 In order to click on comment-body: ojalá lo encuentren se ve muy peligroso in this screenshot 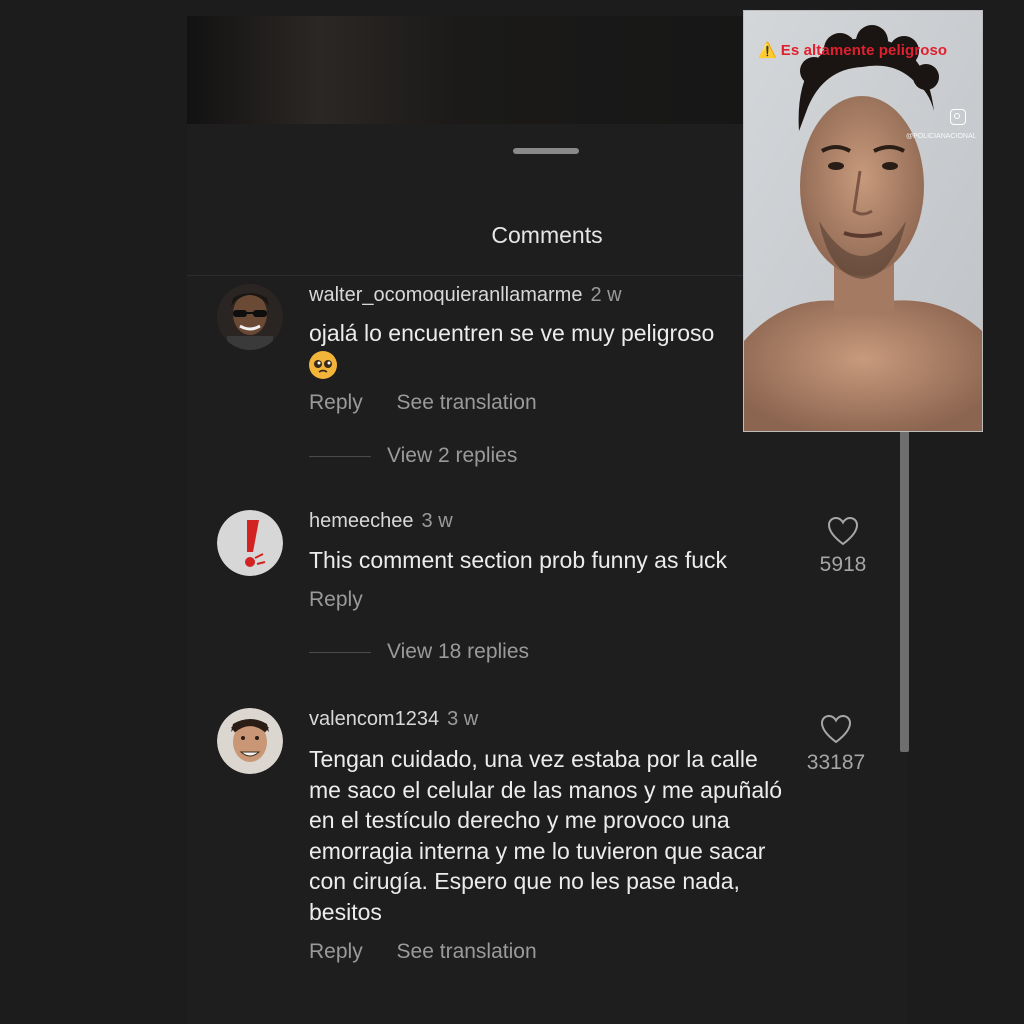, I will do `click(512, 333)`.